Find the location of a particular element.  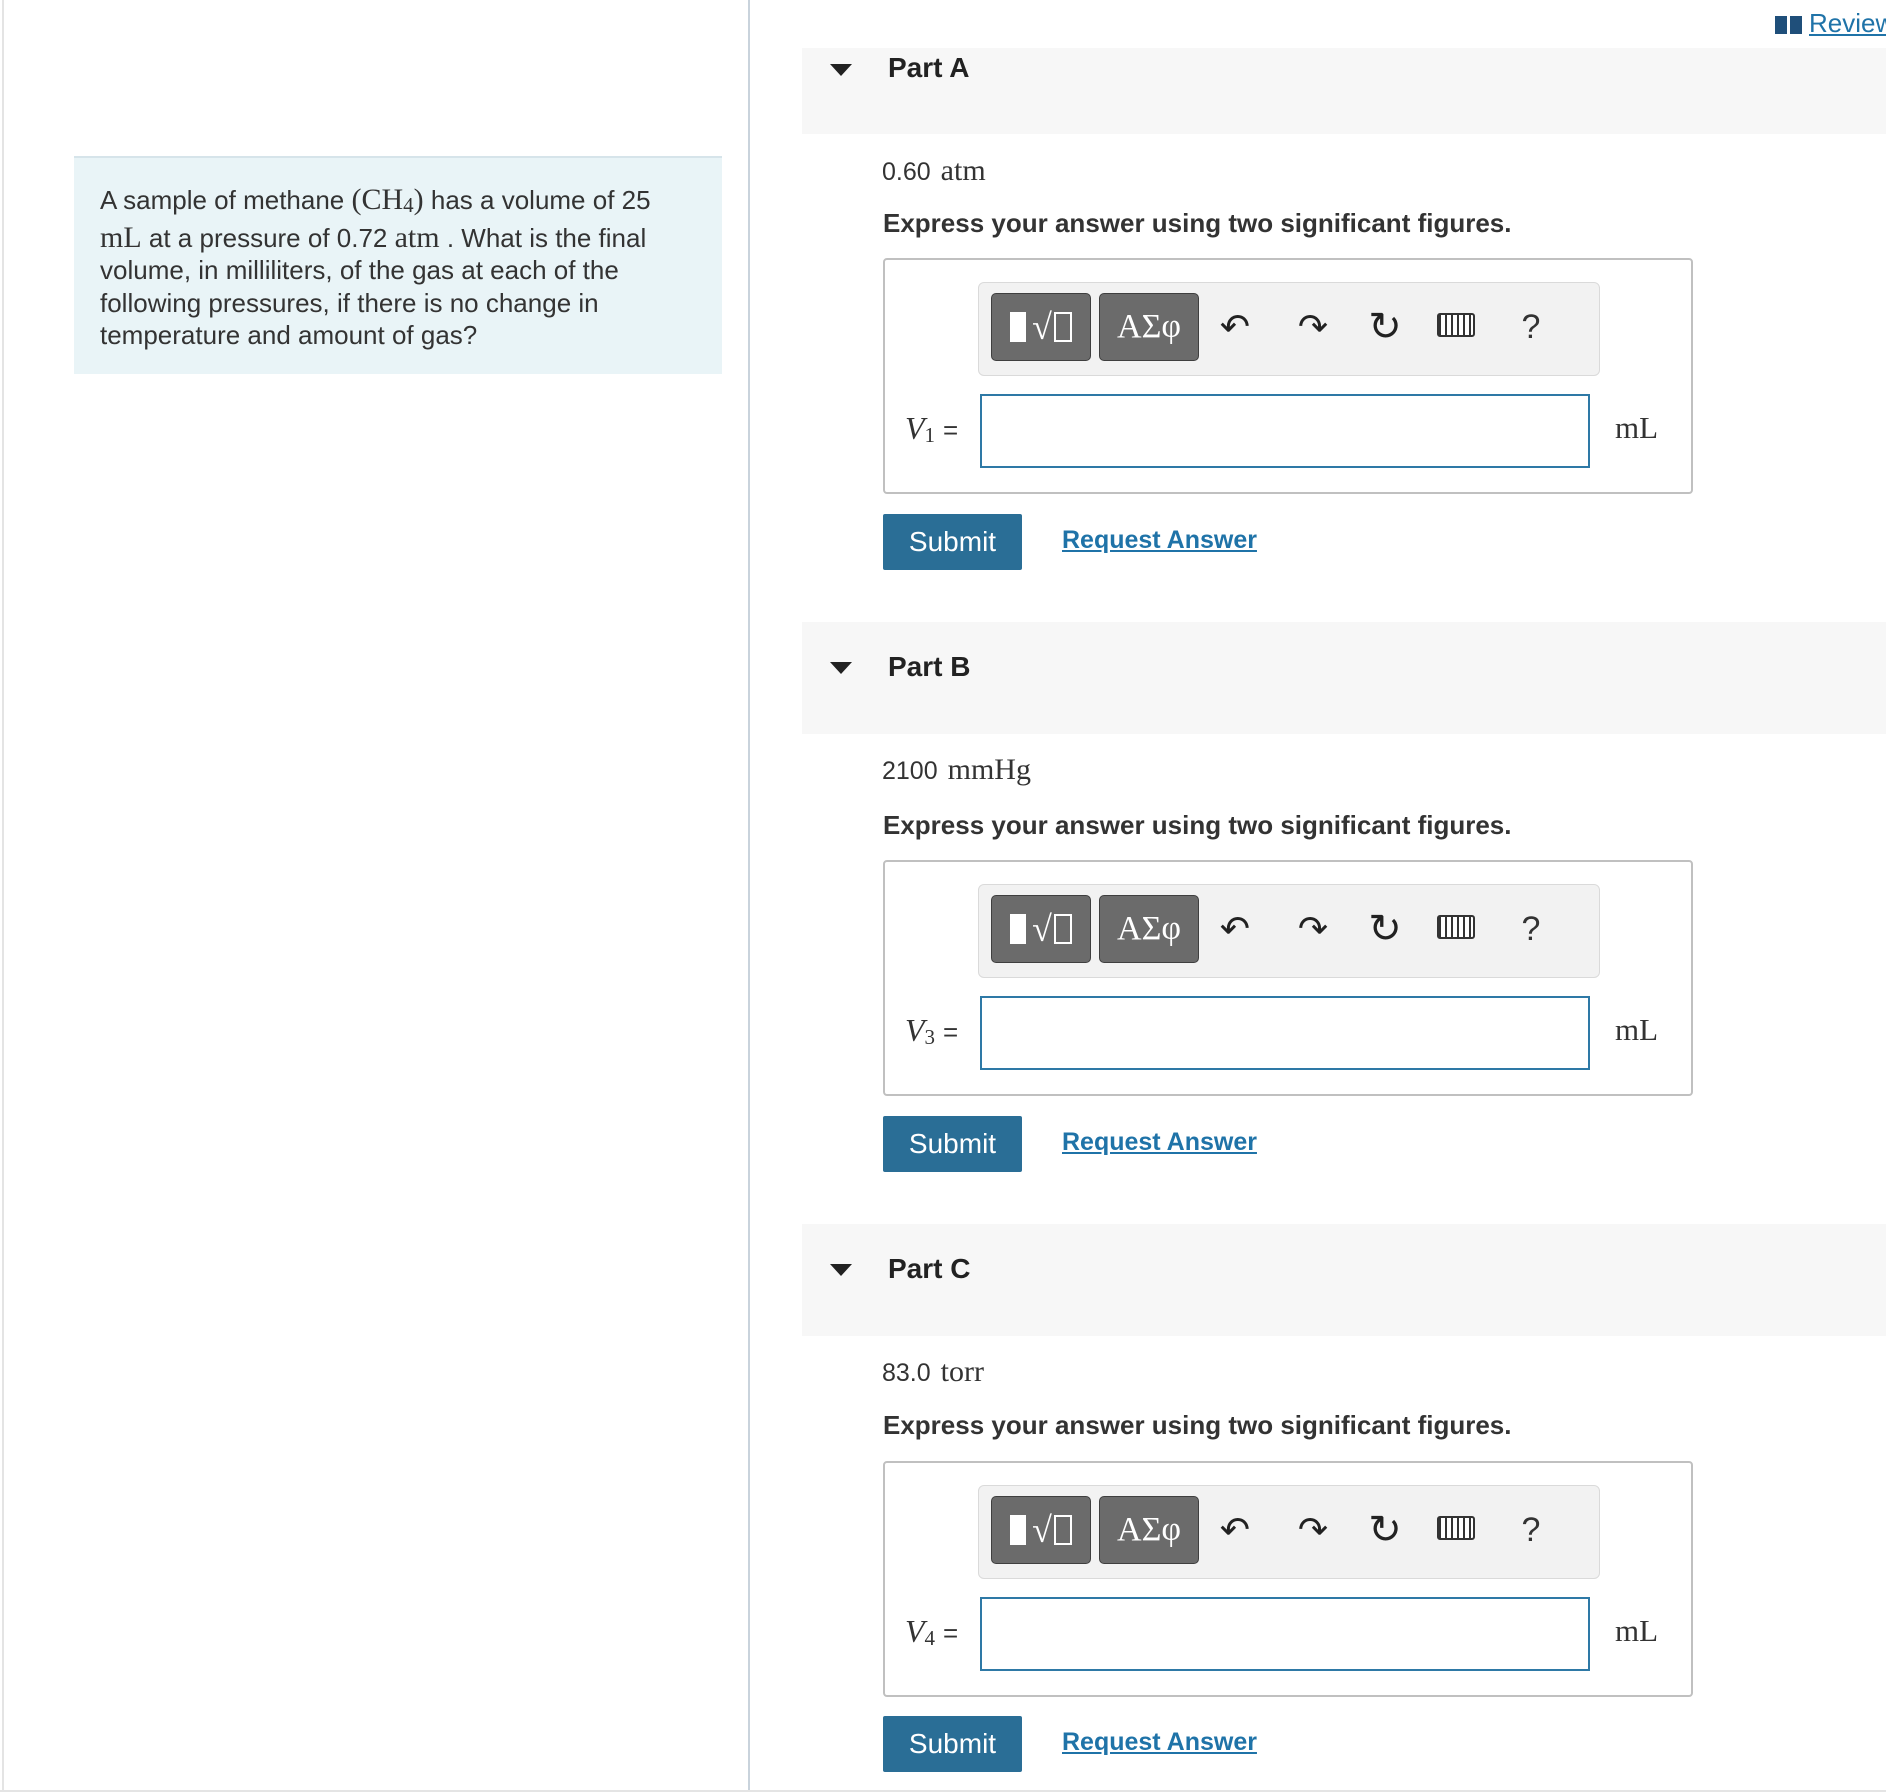

part-b-header: Part B is located at coordinates (1344, 678).